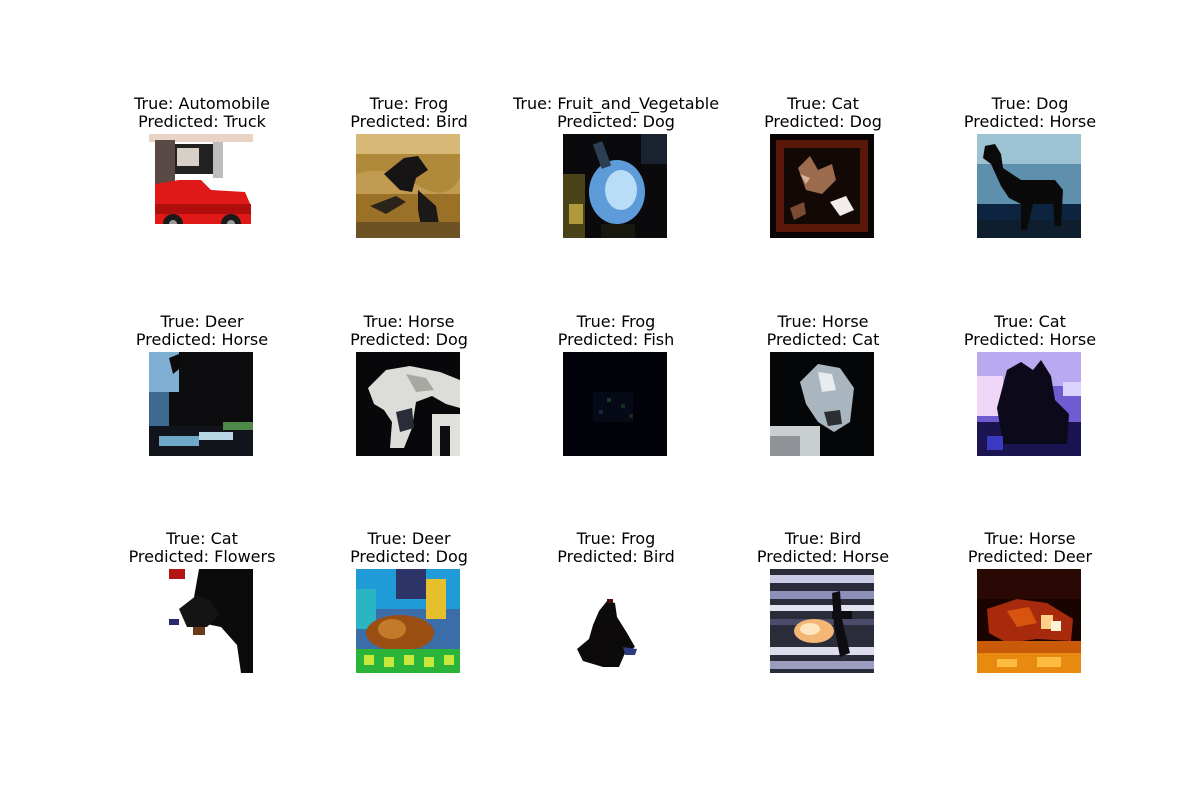 This screenshot has width=1200, height=800. I want to click on panel-6: True: Deer Predicted: Horse, so click(202, 388).